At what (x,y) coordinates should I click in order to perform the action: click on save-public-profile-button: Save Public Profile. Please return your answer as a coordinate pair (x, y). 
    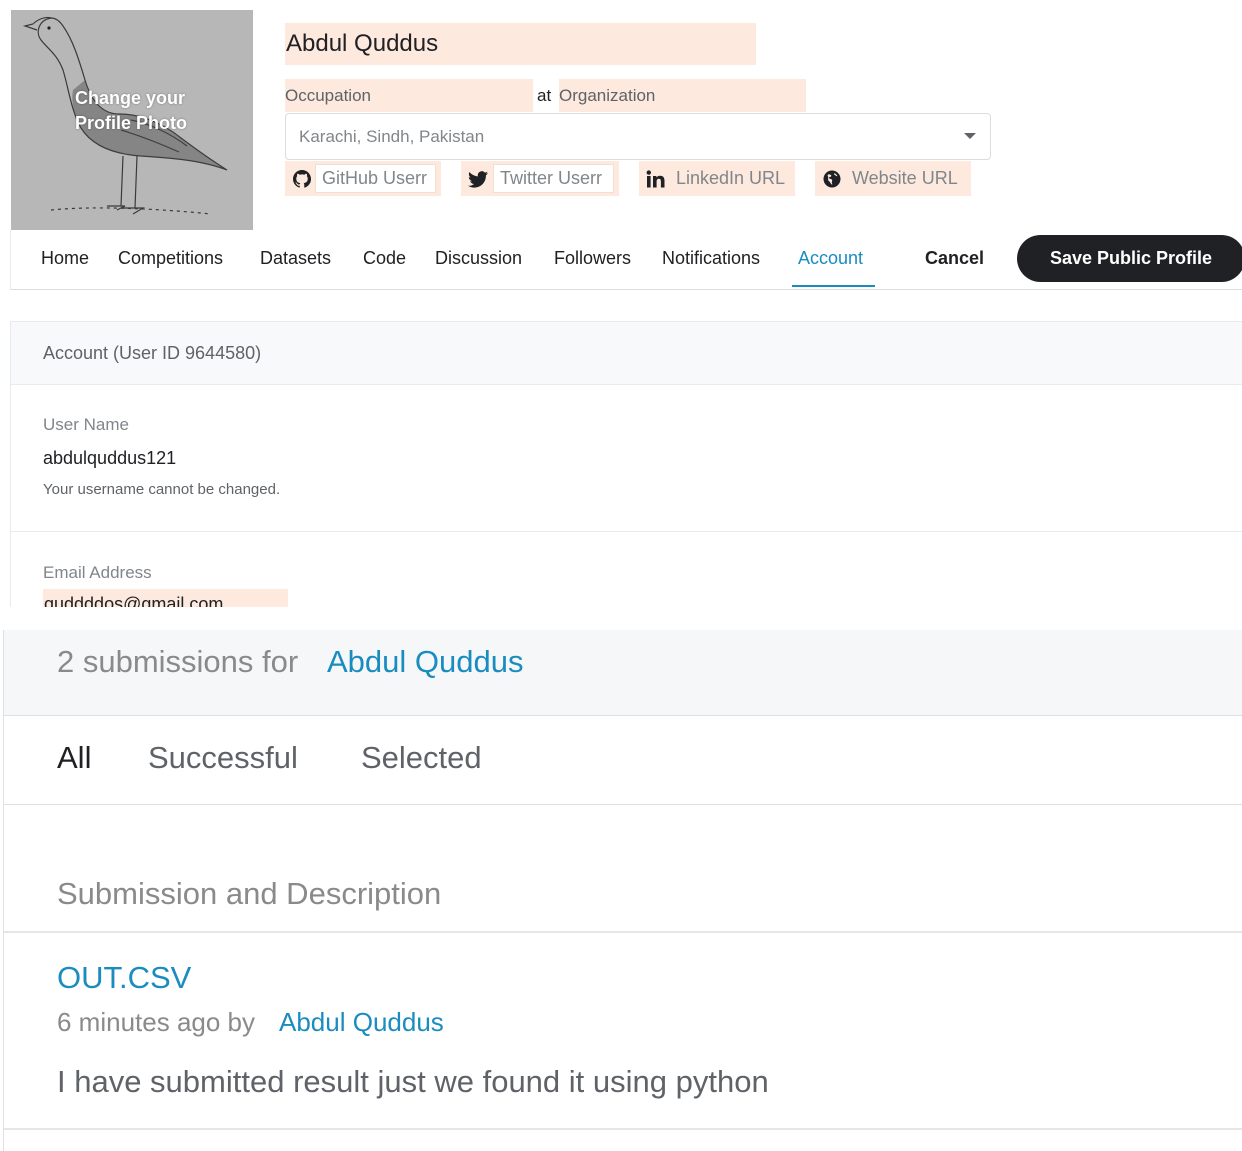
    Looking at the image, I should click on (1129, 258).